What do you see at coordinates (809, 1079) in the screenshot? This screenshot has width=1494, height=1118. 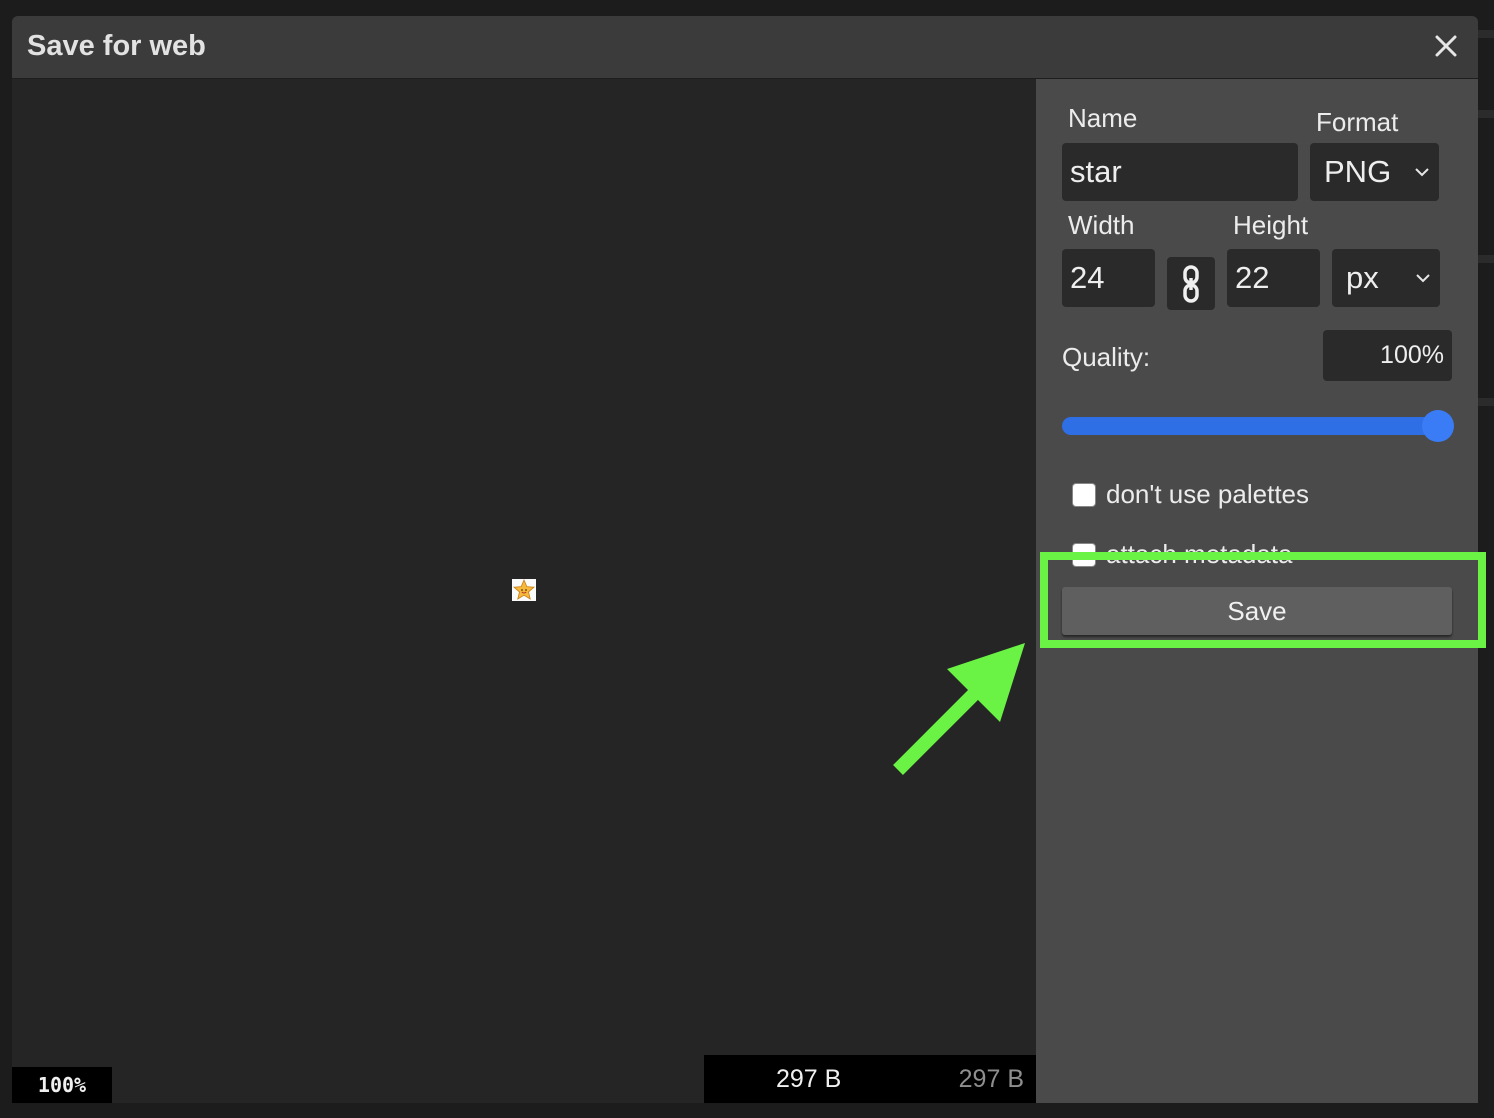 I see `file-size-current: 297 B` at bounding box center [809, 1079].